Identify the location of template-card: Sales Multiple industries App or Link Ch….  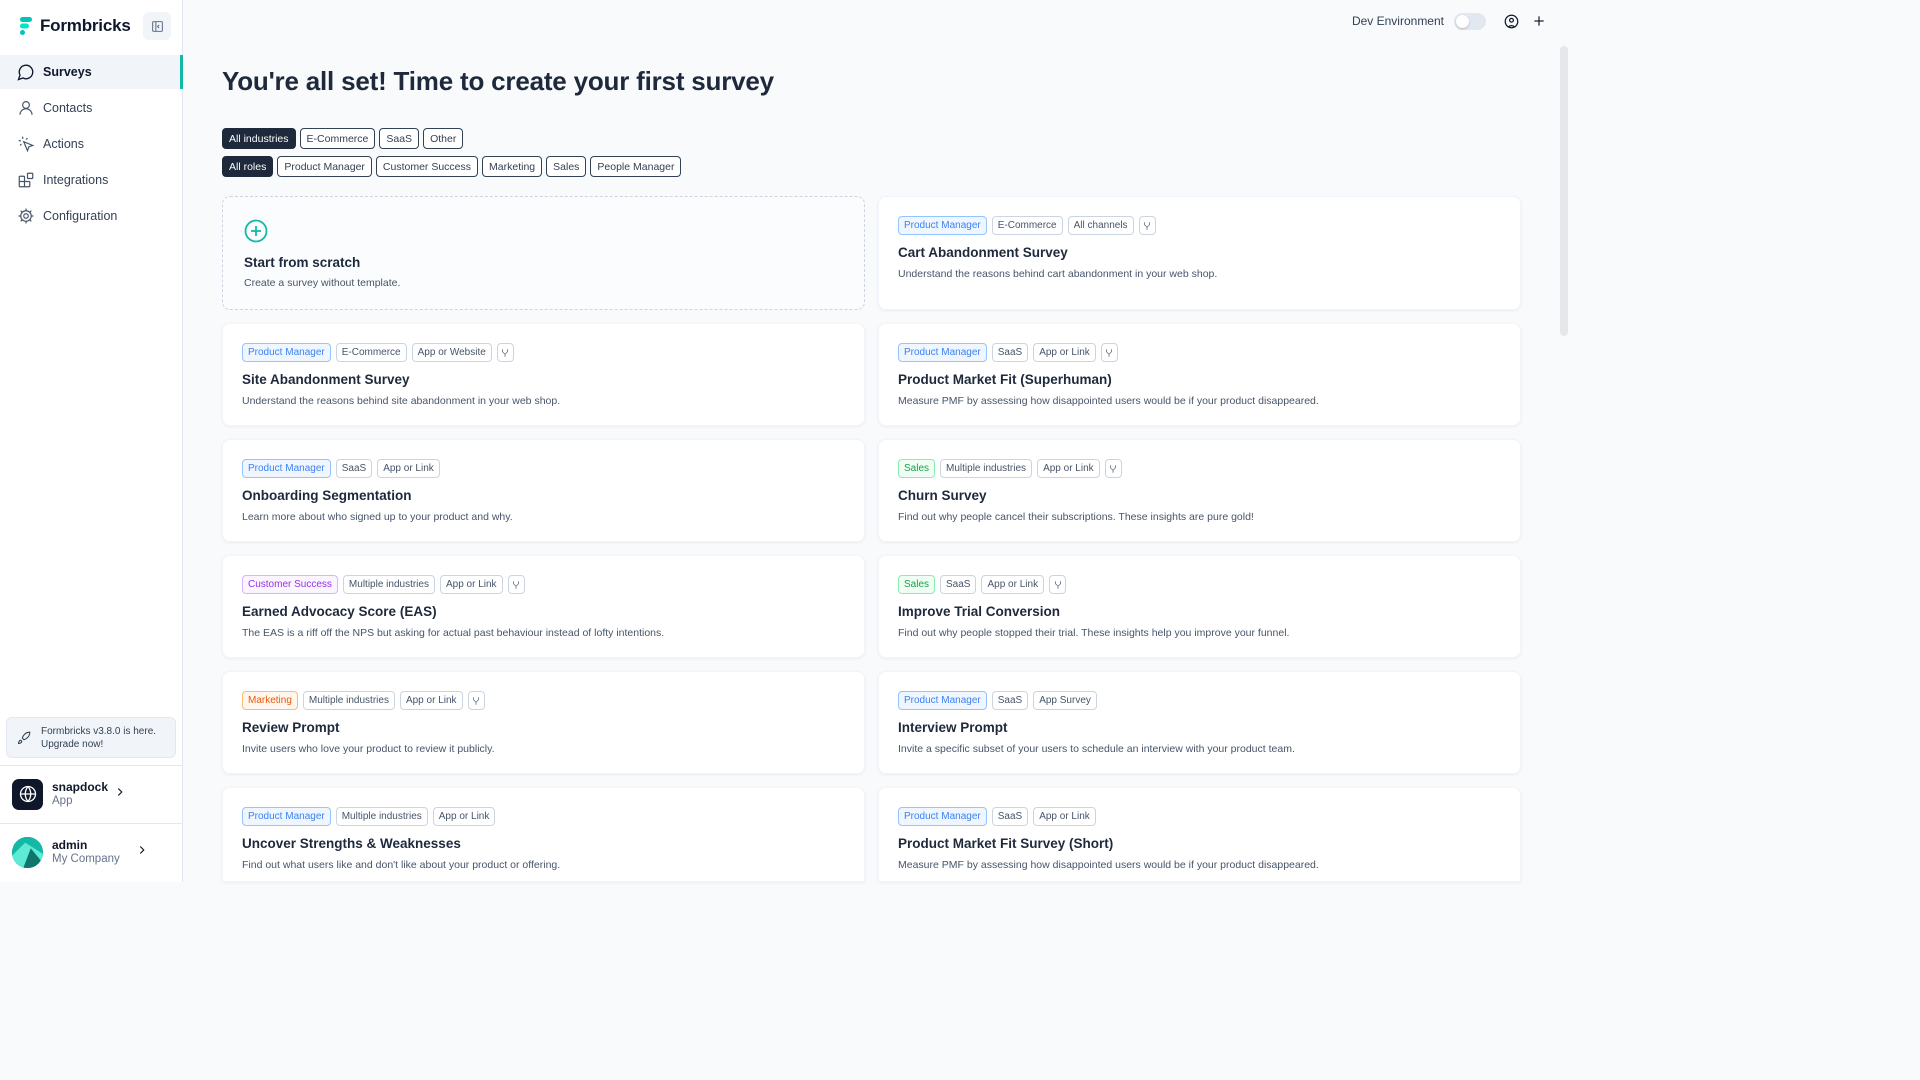
(1199, 490).